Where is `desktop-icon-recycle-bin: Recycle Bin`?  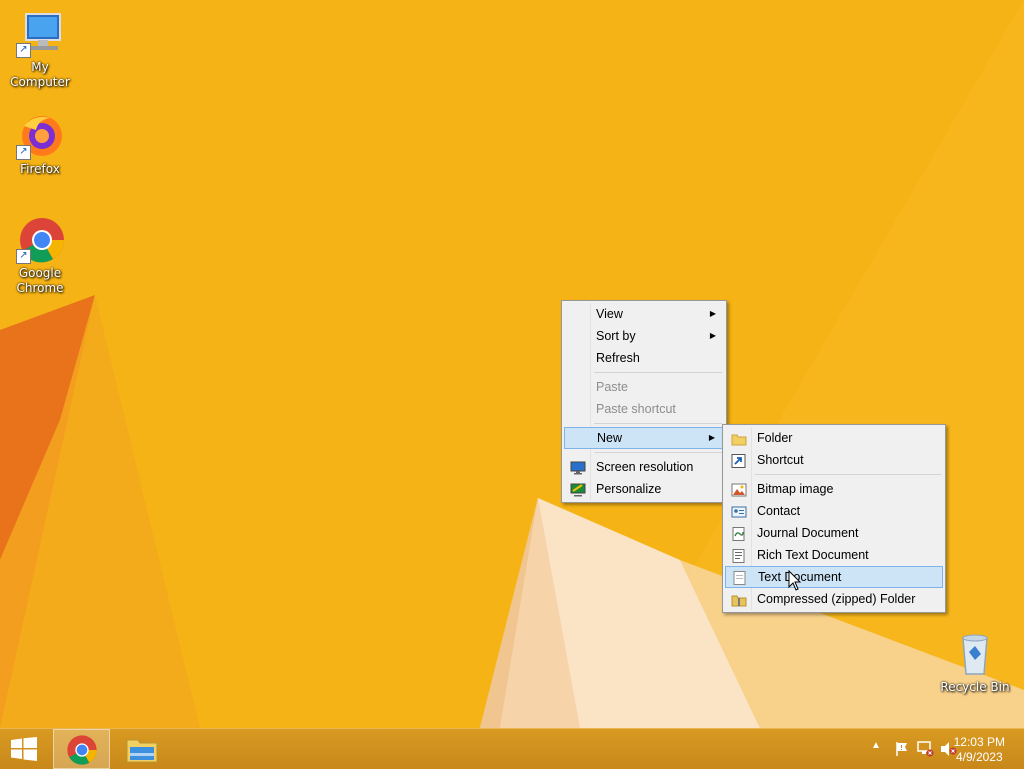
desktop-icon-recycle-bin: Recycle Bin is located at coordinates (975, 662).